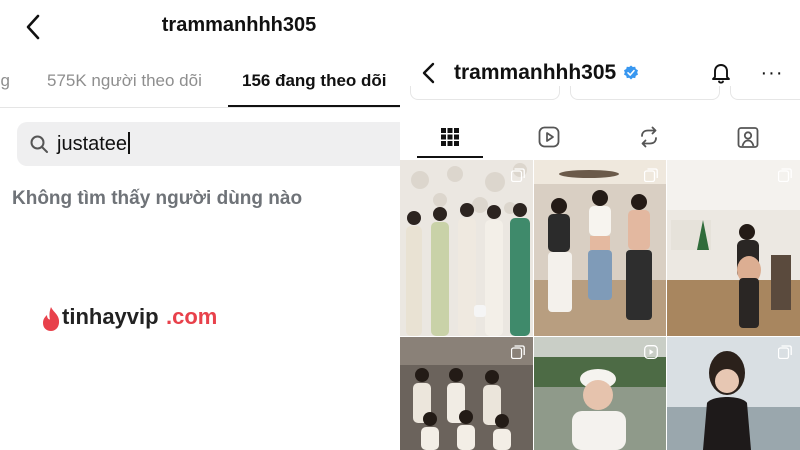 The width and height of the screenshot is (800, 450). I want to click on reposts-icon, so click(649, 137).